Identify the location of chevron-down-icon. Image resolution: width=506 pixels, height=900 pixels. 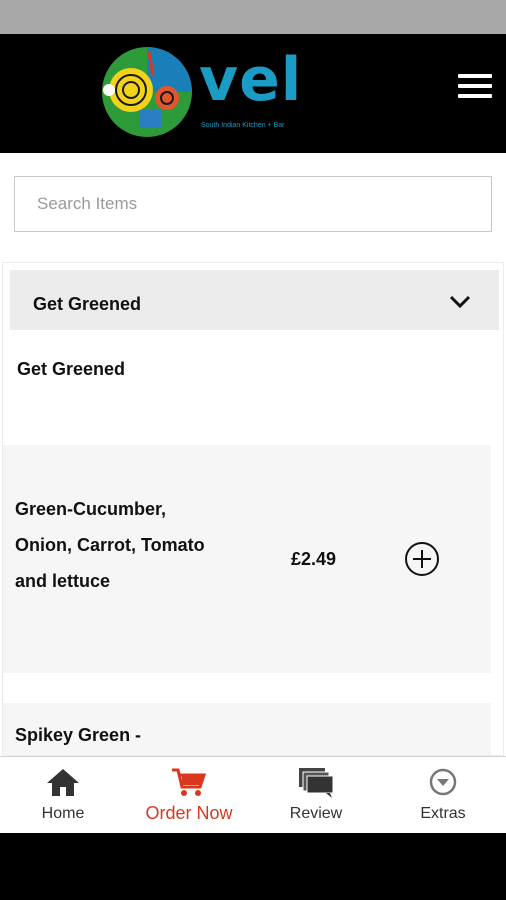
(460, 302).